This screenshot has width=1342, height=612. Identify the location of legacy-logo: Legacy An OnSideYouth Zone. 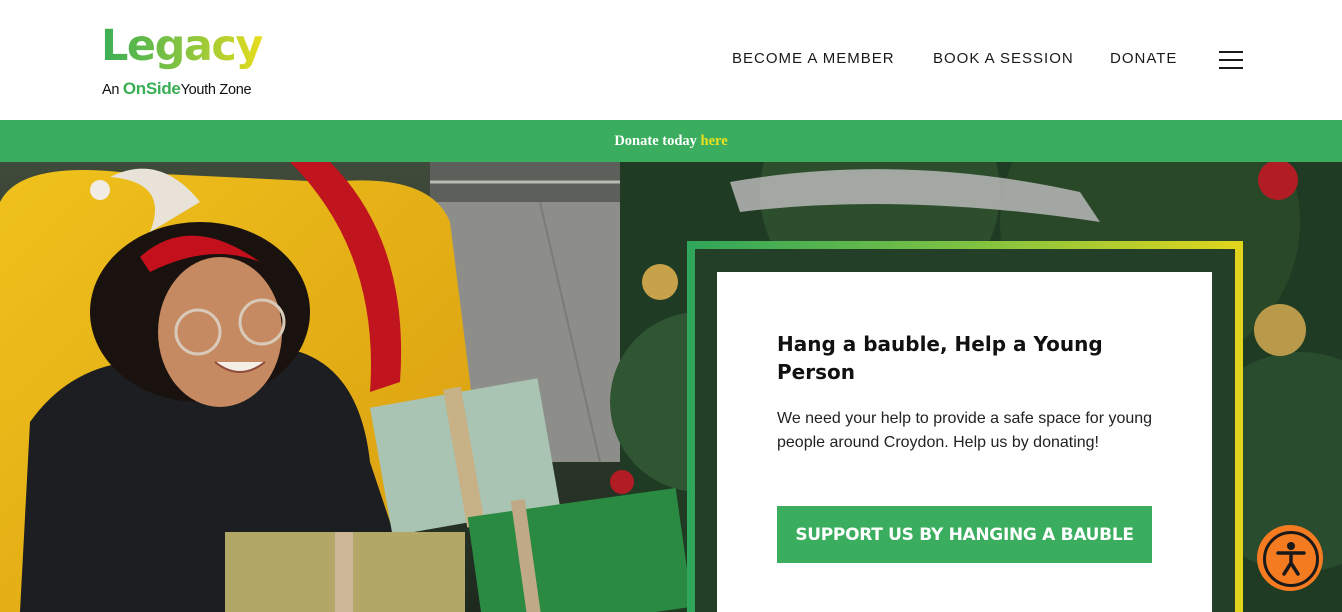
(186, 60).